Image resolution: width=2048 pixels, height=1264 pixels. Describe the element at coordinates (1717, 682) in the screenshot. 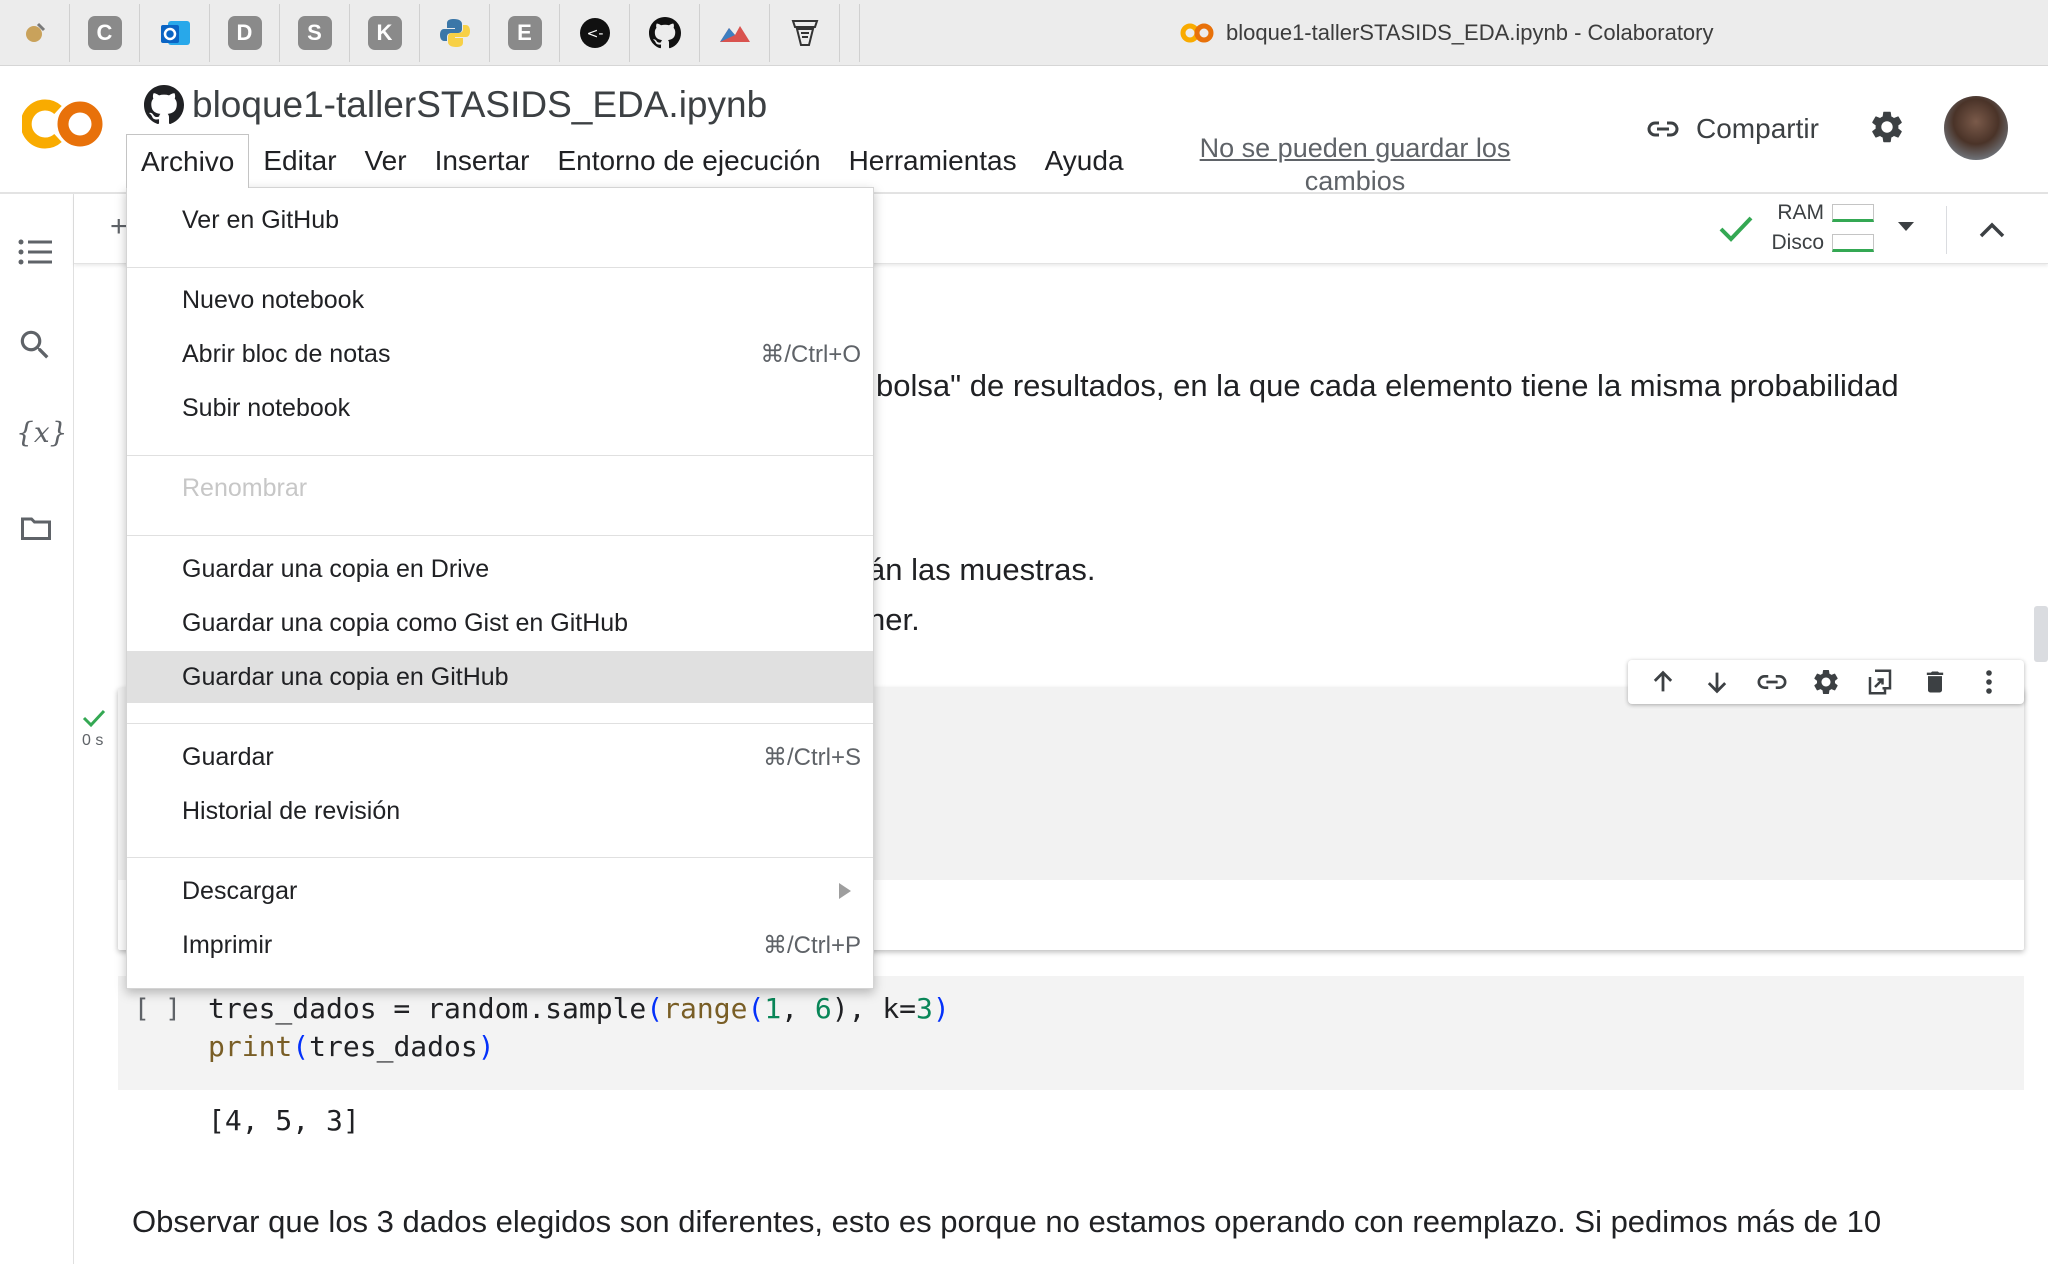

I see `arrow-down-icon` at that location.